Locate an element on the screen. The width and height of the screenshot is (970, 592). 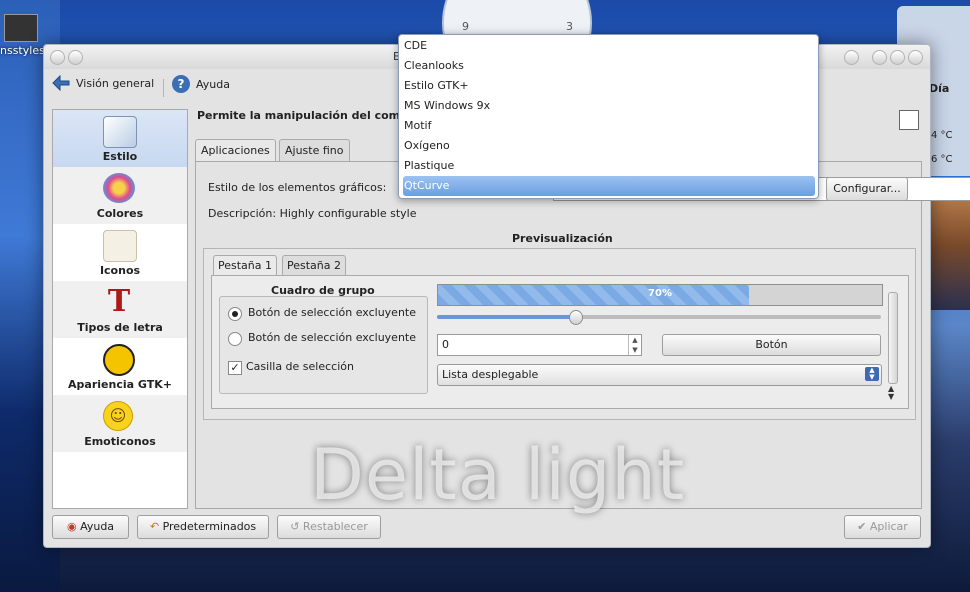
slider-handle is located at coordinates (575, 317).